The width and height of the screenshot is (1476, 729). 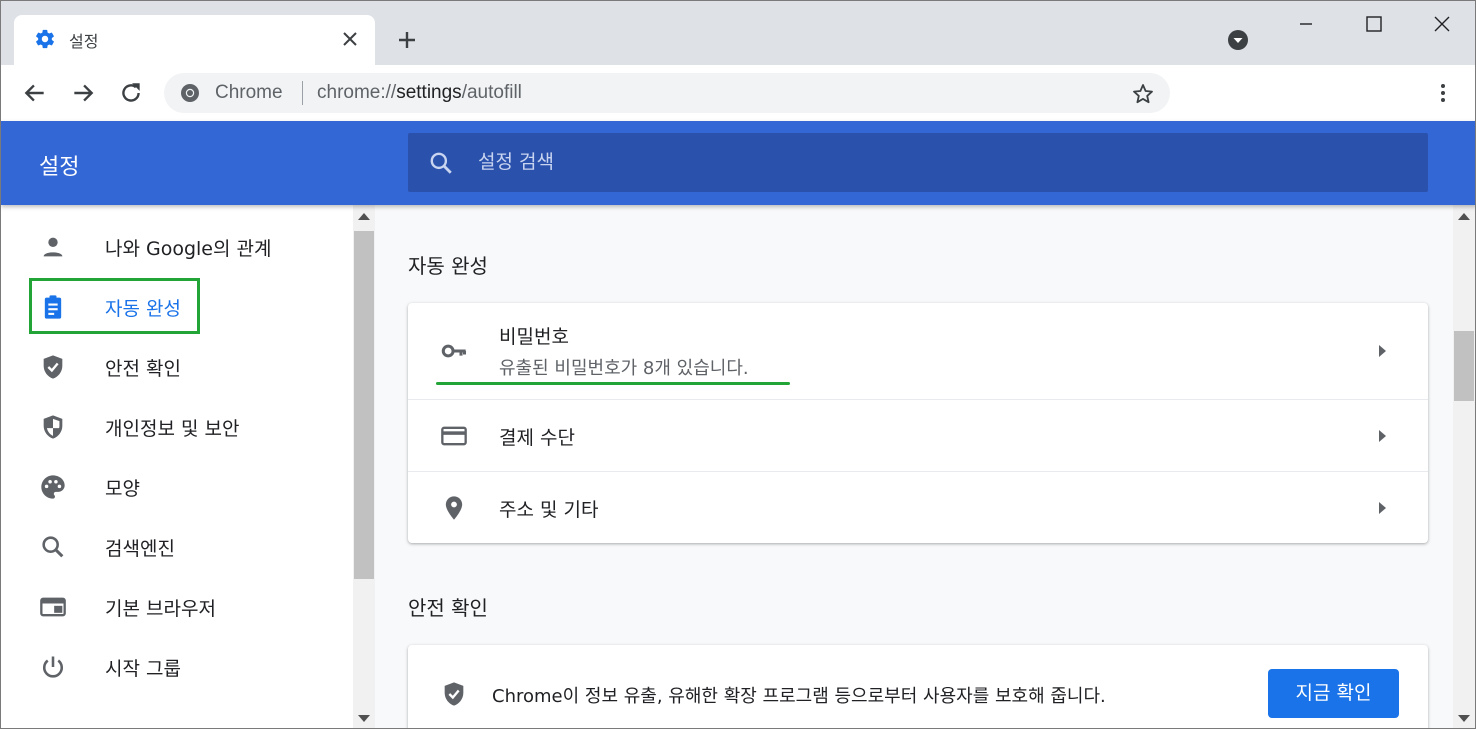 What do you see at coordinates (357, 92) in the screenshot?
I see `url-scheme: chrome://` at bounding box center [357, 92].